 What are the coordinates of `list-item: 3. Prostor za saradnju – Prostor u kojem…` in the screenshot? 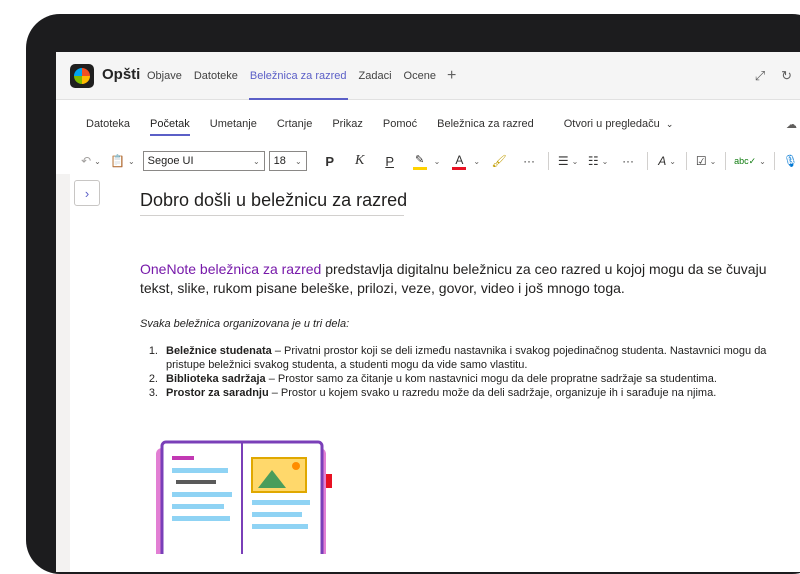 It's located at (460, 393).